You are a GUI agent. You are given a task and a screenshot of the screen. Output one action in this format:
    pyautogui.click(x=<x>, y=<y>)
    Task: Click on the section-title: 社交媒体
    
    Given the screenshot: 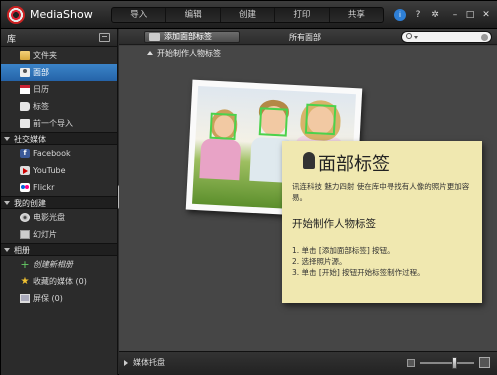 What is the action you would take?
    pyautogui.click(x=30, y=139)
    